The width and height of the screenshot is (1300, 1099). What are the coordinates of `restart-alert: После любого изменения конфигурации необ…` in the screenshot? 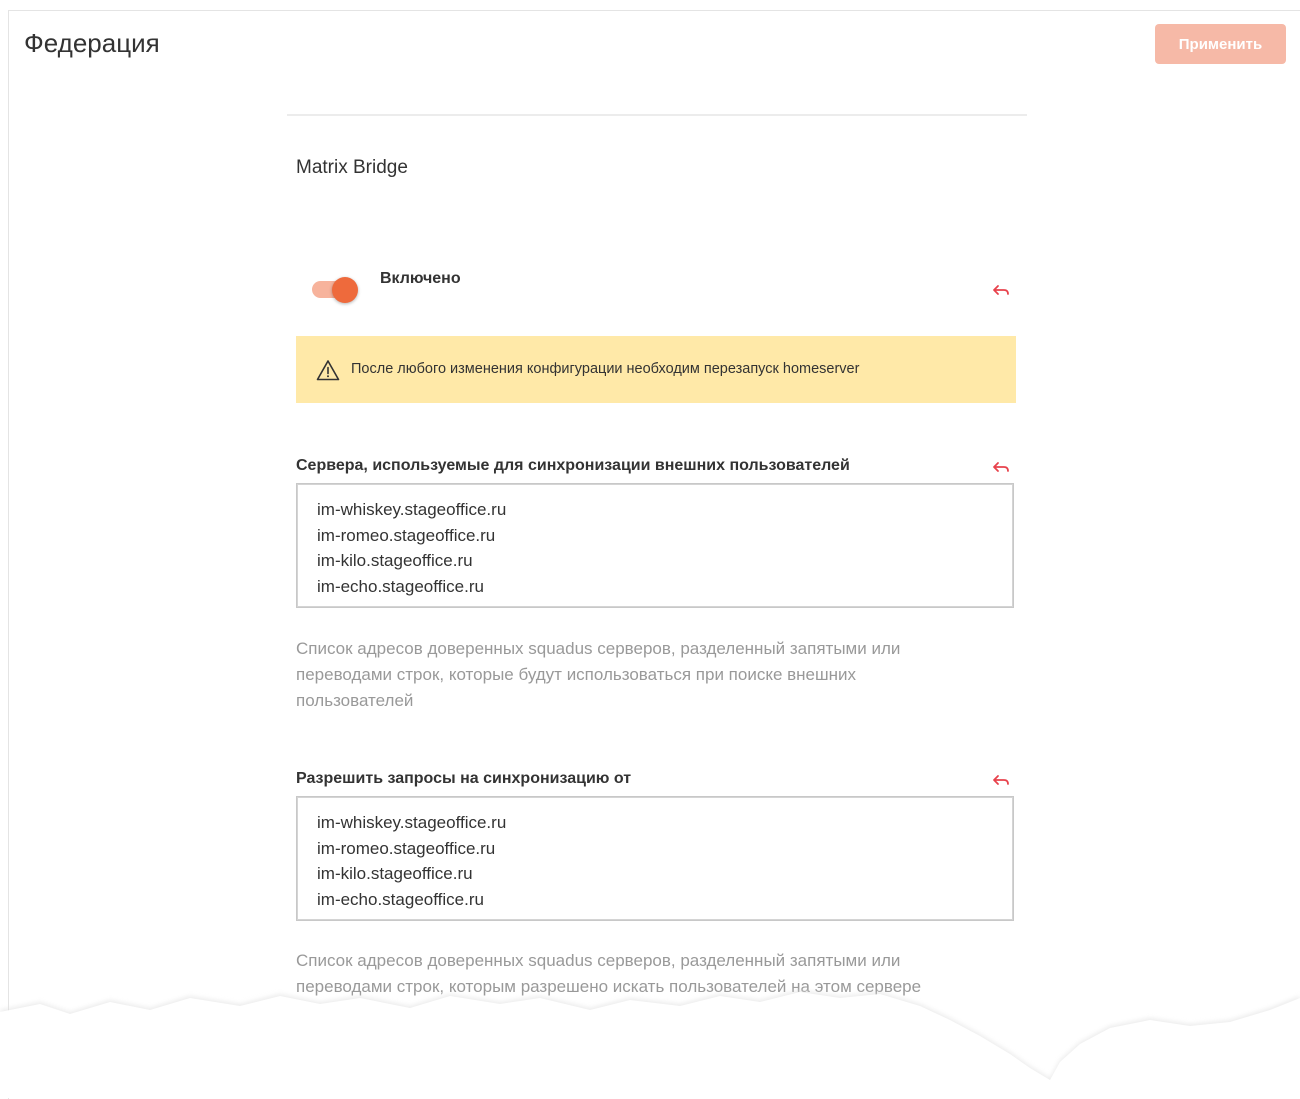 It's located at (656, 369).